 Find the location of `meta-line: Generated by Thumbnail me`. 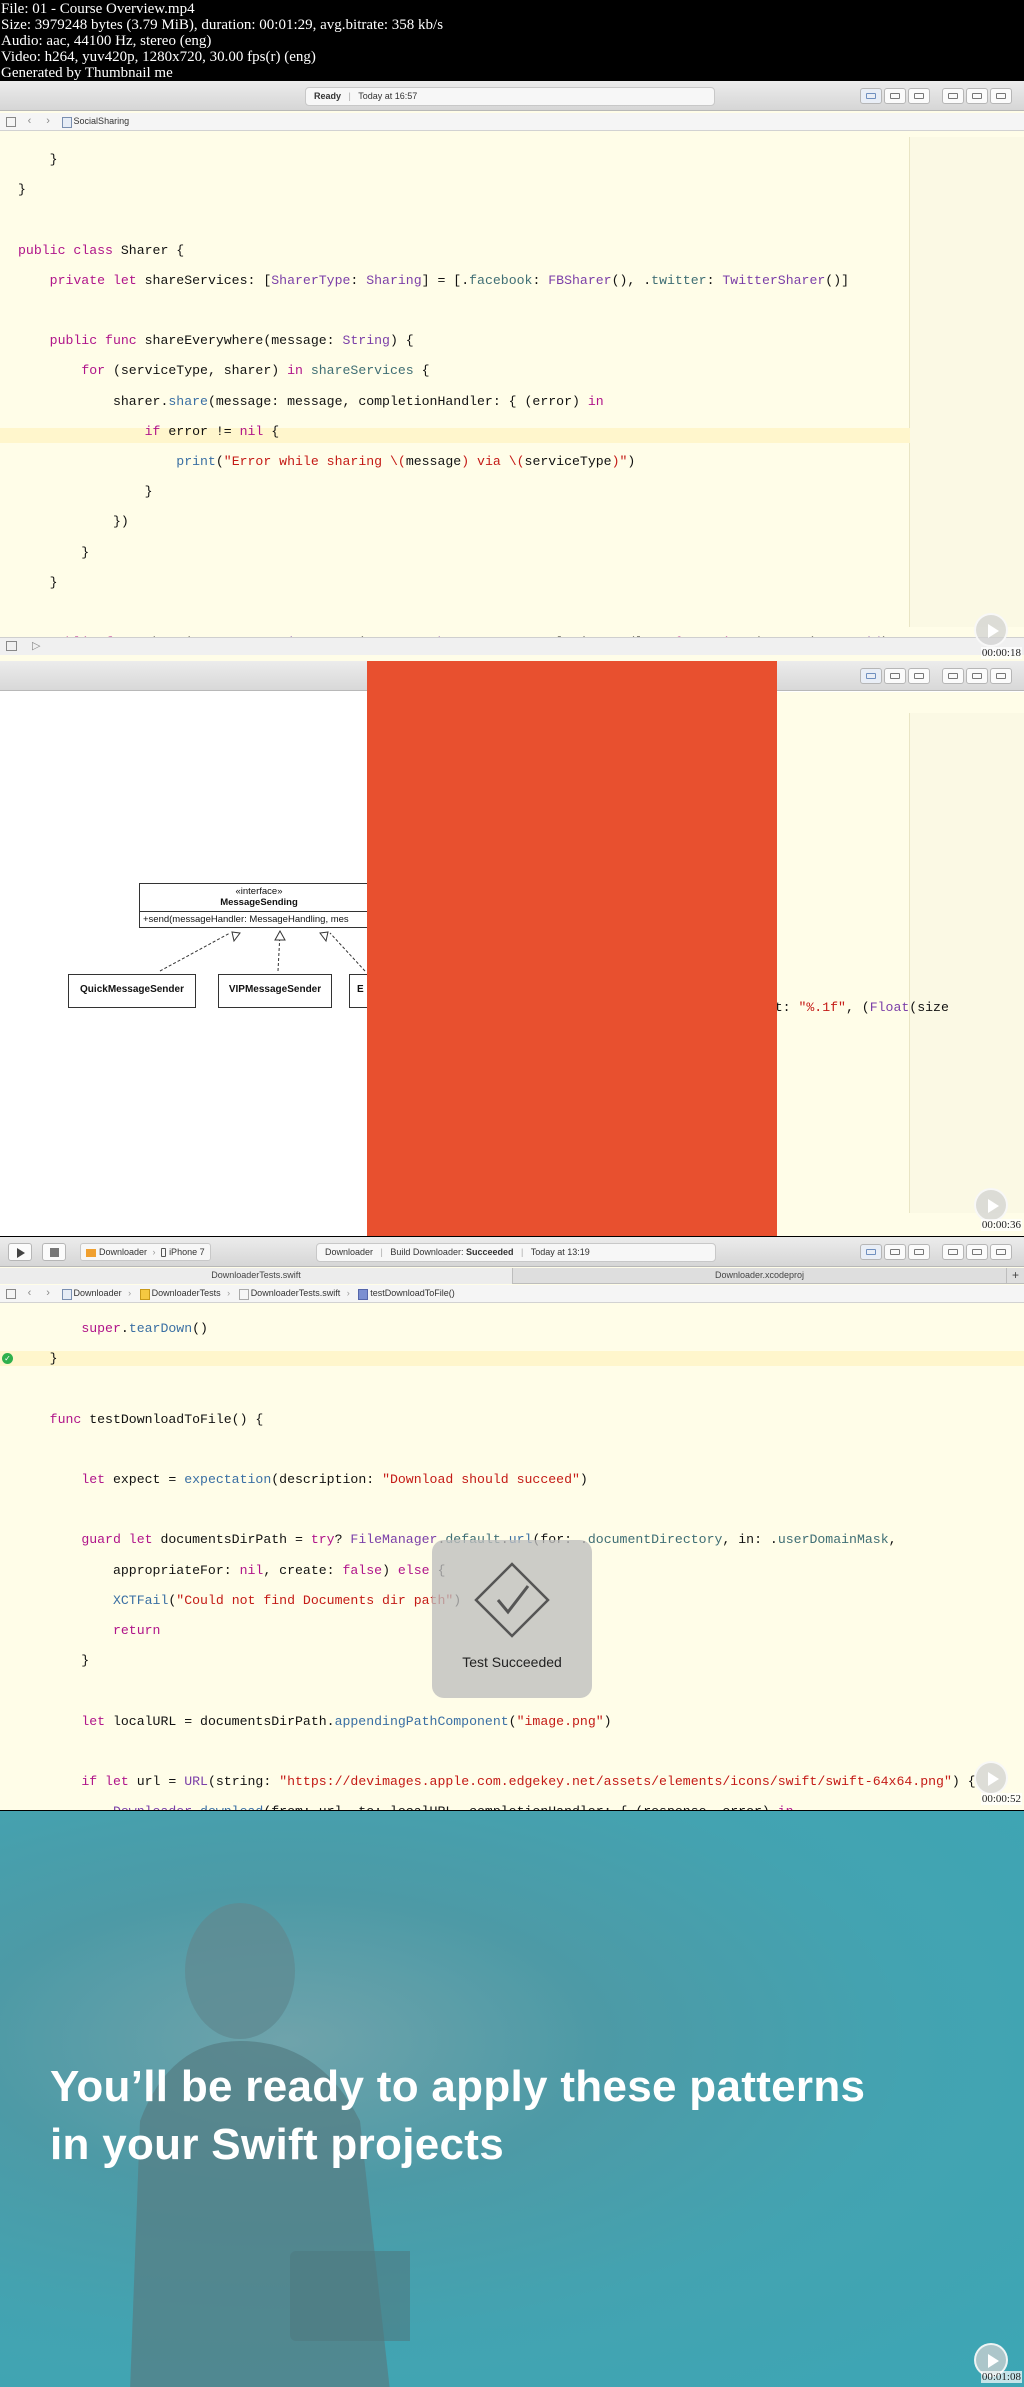

meta-line: Generated by Thumbnail me is located at coordinates (87, 73).